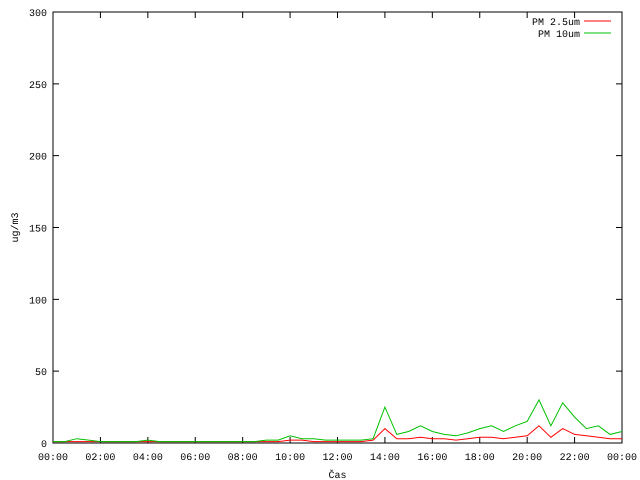  I want to click on y-tick-label: 250, so click(37, 86).